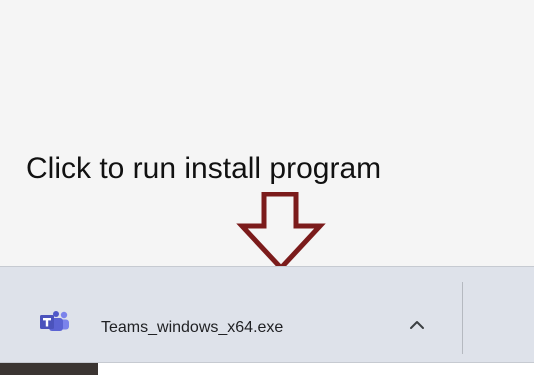 Image resolution: width=534 pixels, height=375 pixels. I want to click on taskbar-edge, so click(49, 369).